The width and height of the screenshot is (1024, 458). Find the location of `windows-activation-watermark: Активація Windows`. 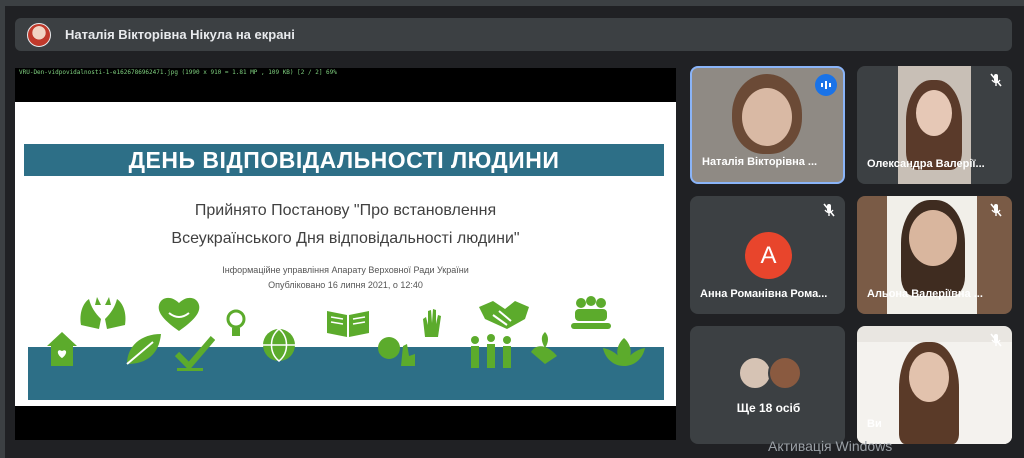

windows-activation-watermark: Активація Windows is located at coordinates (830, 446).